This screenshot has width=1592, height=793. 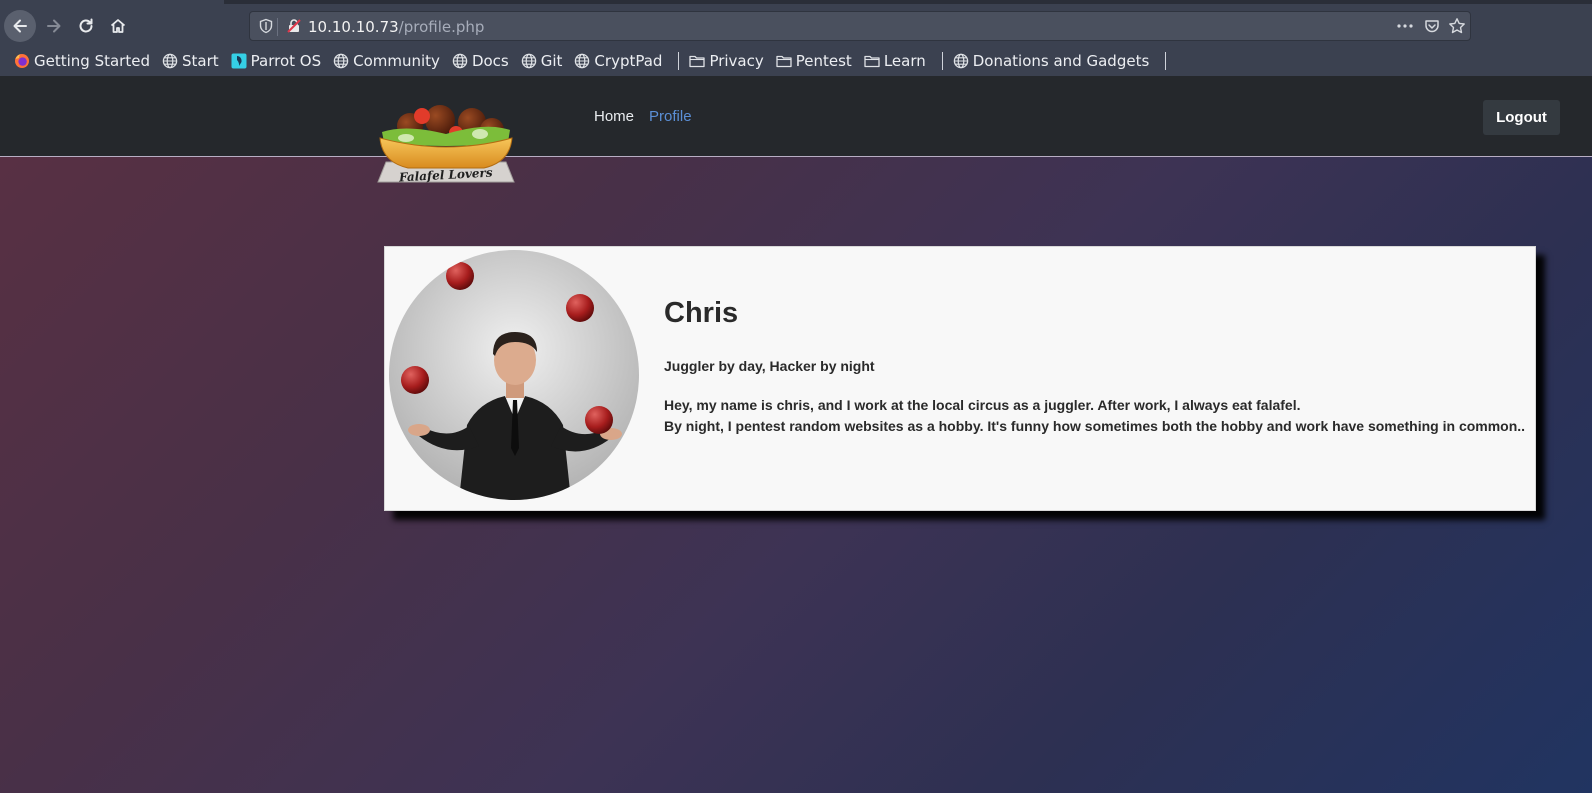 What do you see at coordinates (823, 61) in the screenshot?
I see `bookmark-label: Pentest` at bounding box center [823, 61].